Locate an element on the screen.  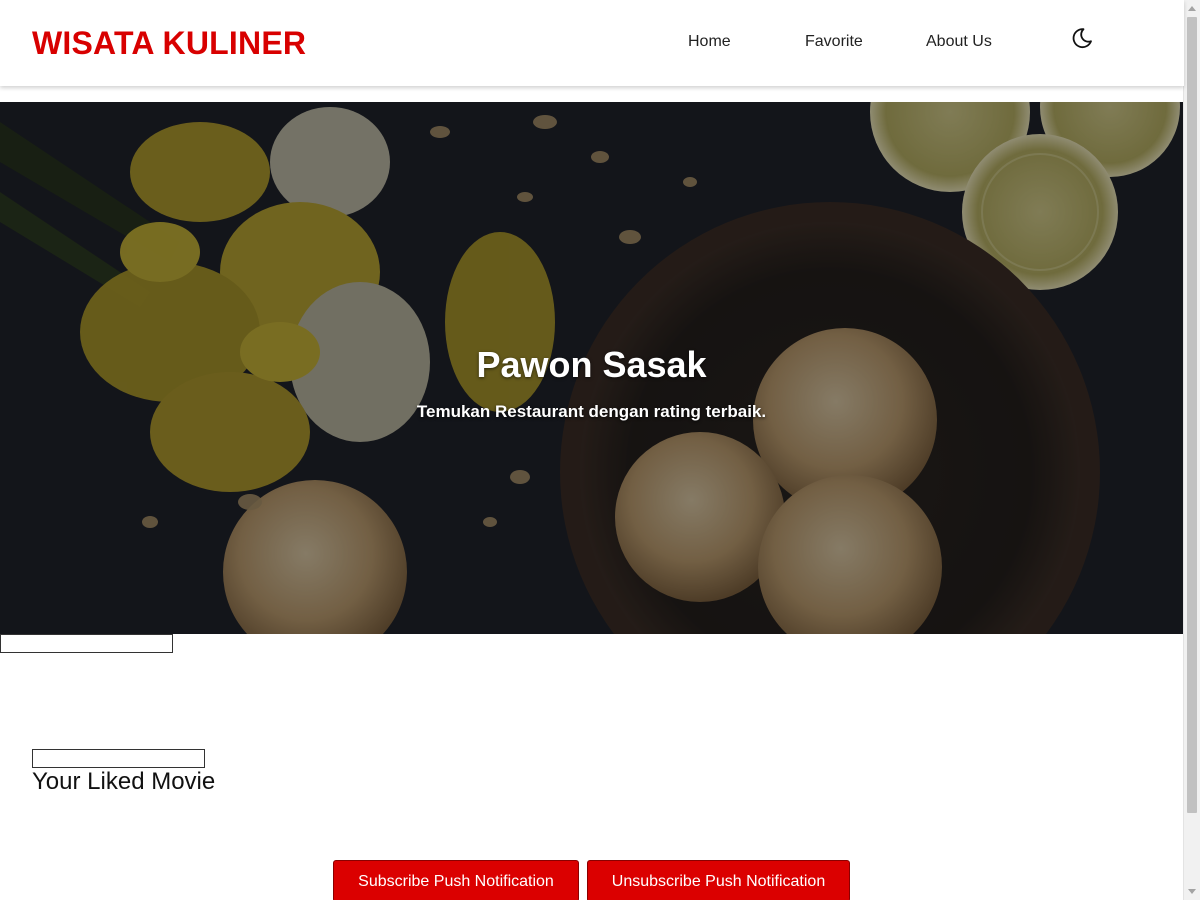
theme-toggle-button is located at coordinates (1082, 38).